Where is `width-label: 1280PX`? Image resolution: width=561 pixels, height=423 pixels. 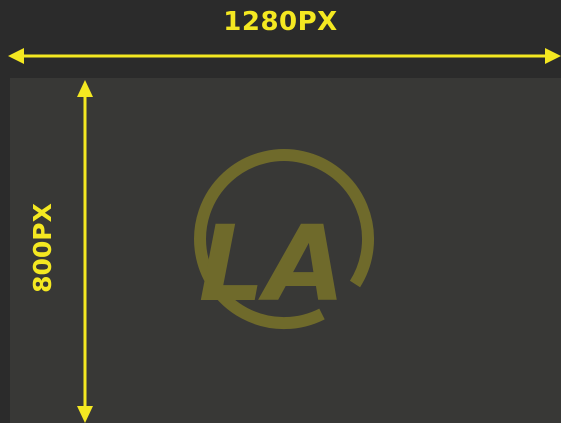 width-label: 1280PX is located at coordinates (280, 22).